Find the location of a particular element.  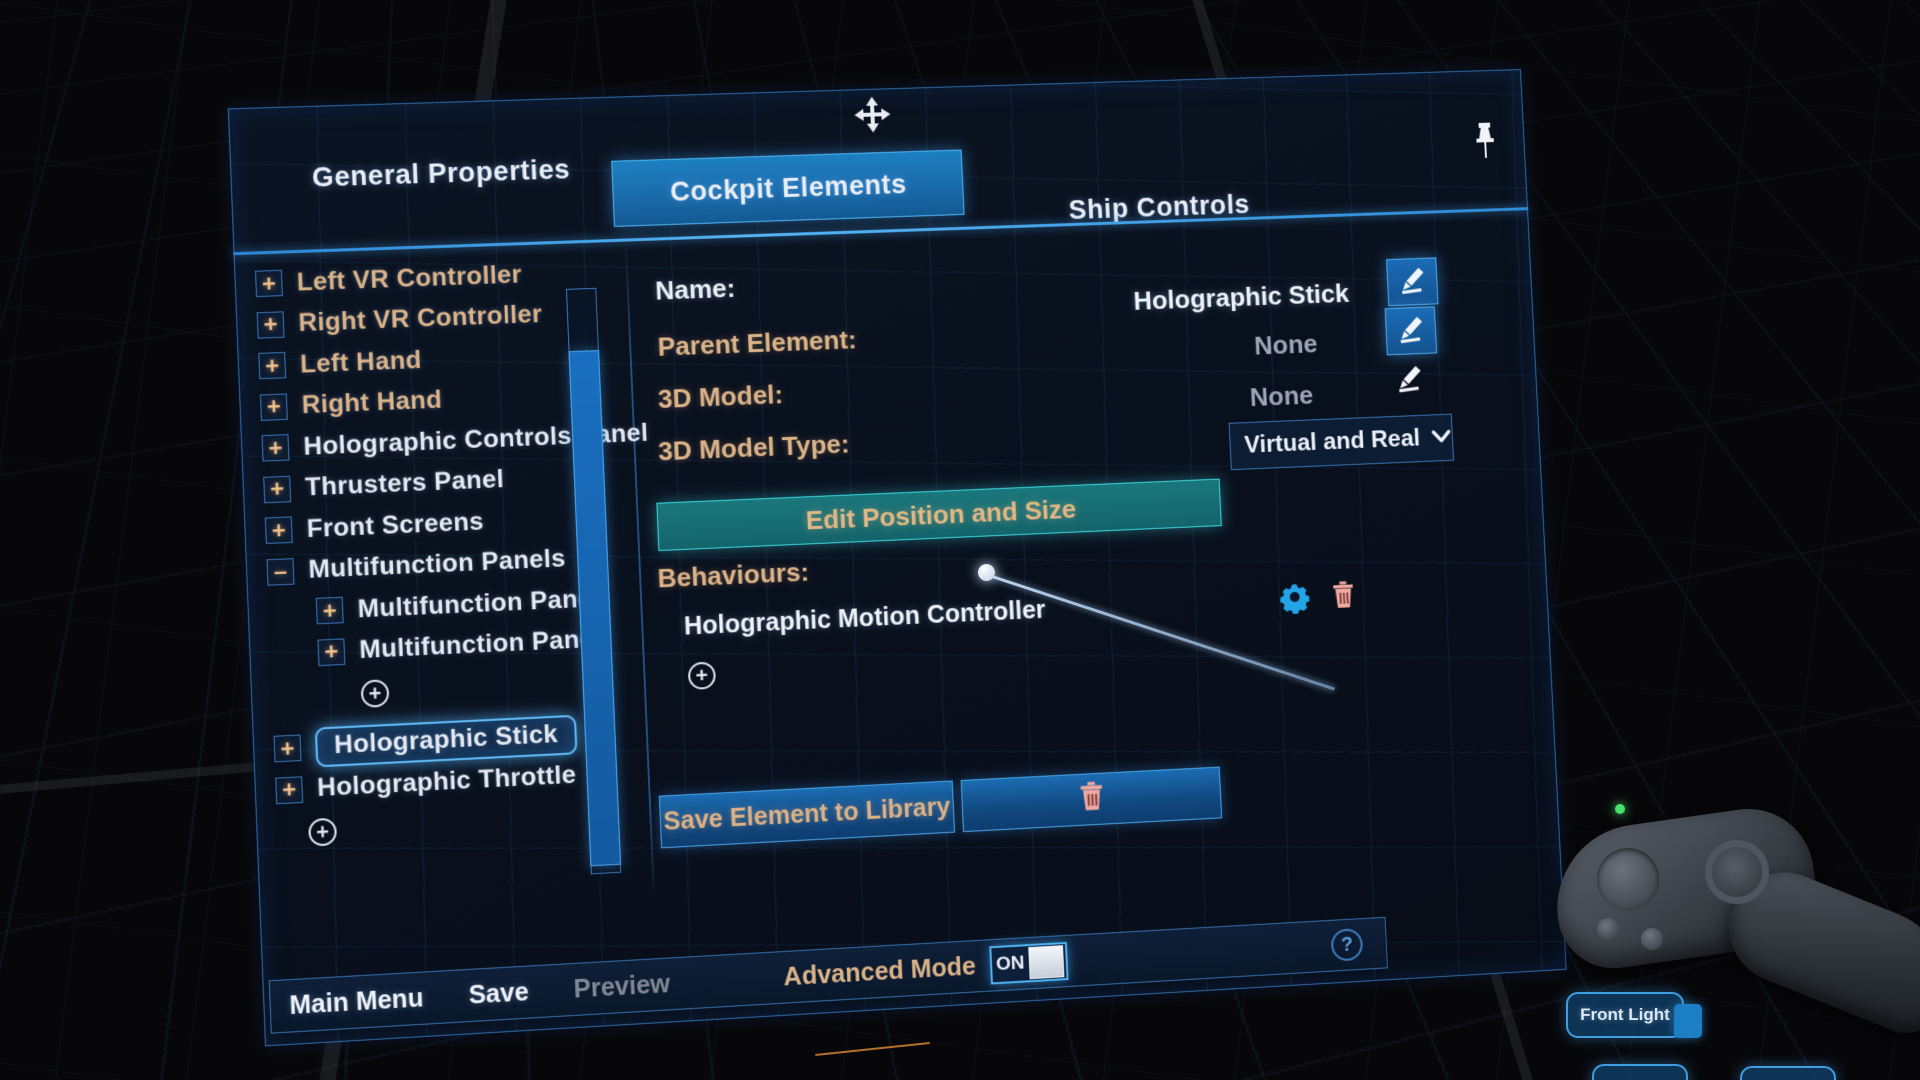

behaviour-delete-button is located at coordinates (1343, 597).